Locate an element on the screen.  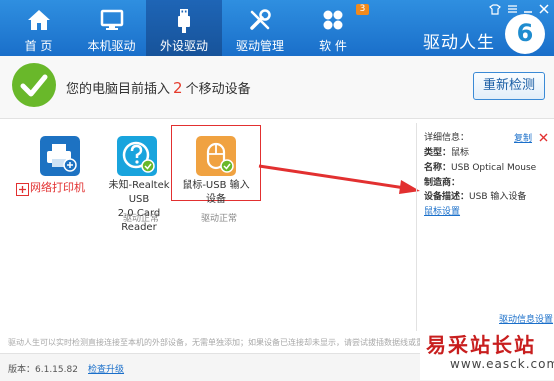
check-upgrade-link: 检查升级 is located at coordinates (106, 368).